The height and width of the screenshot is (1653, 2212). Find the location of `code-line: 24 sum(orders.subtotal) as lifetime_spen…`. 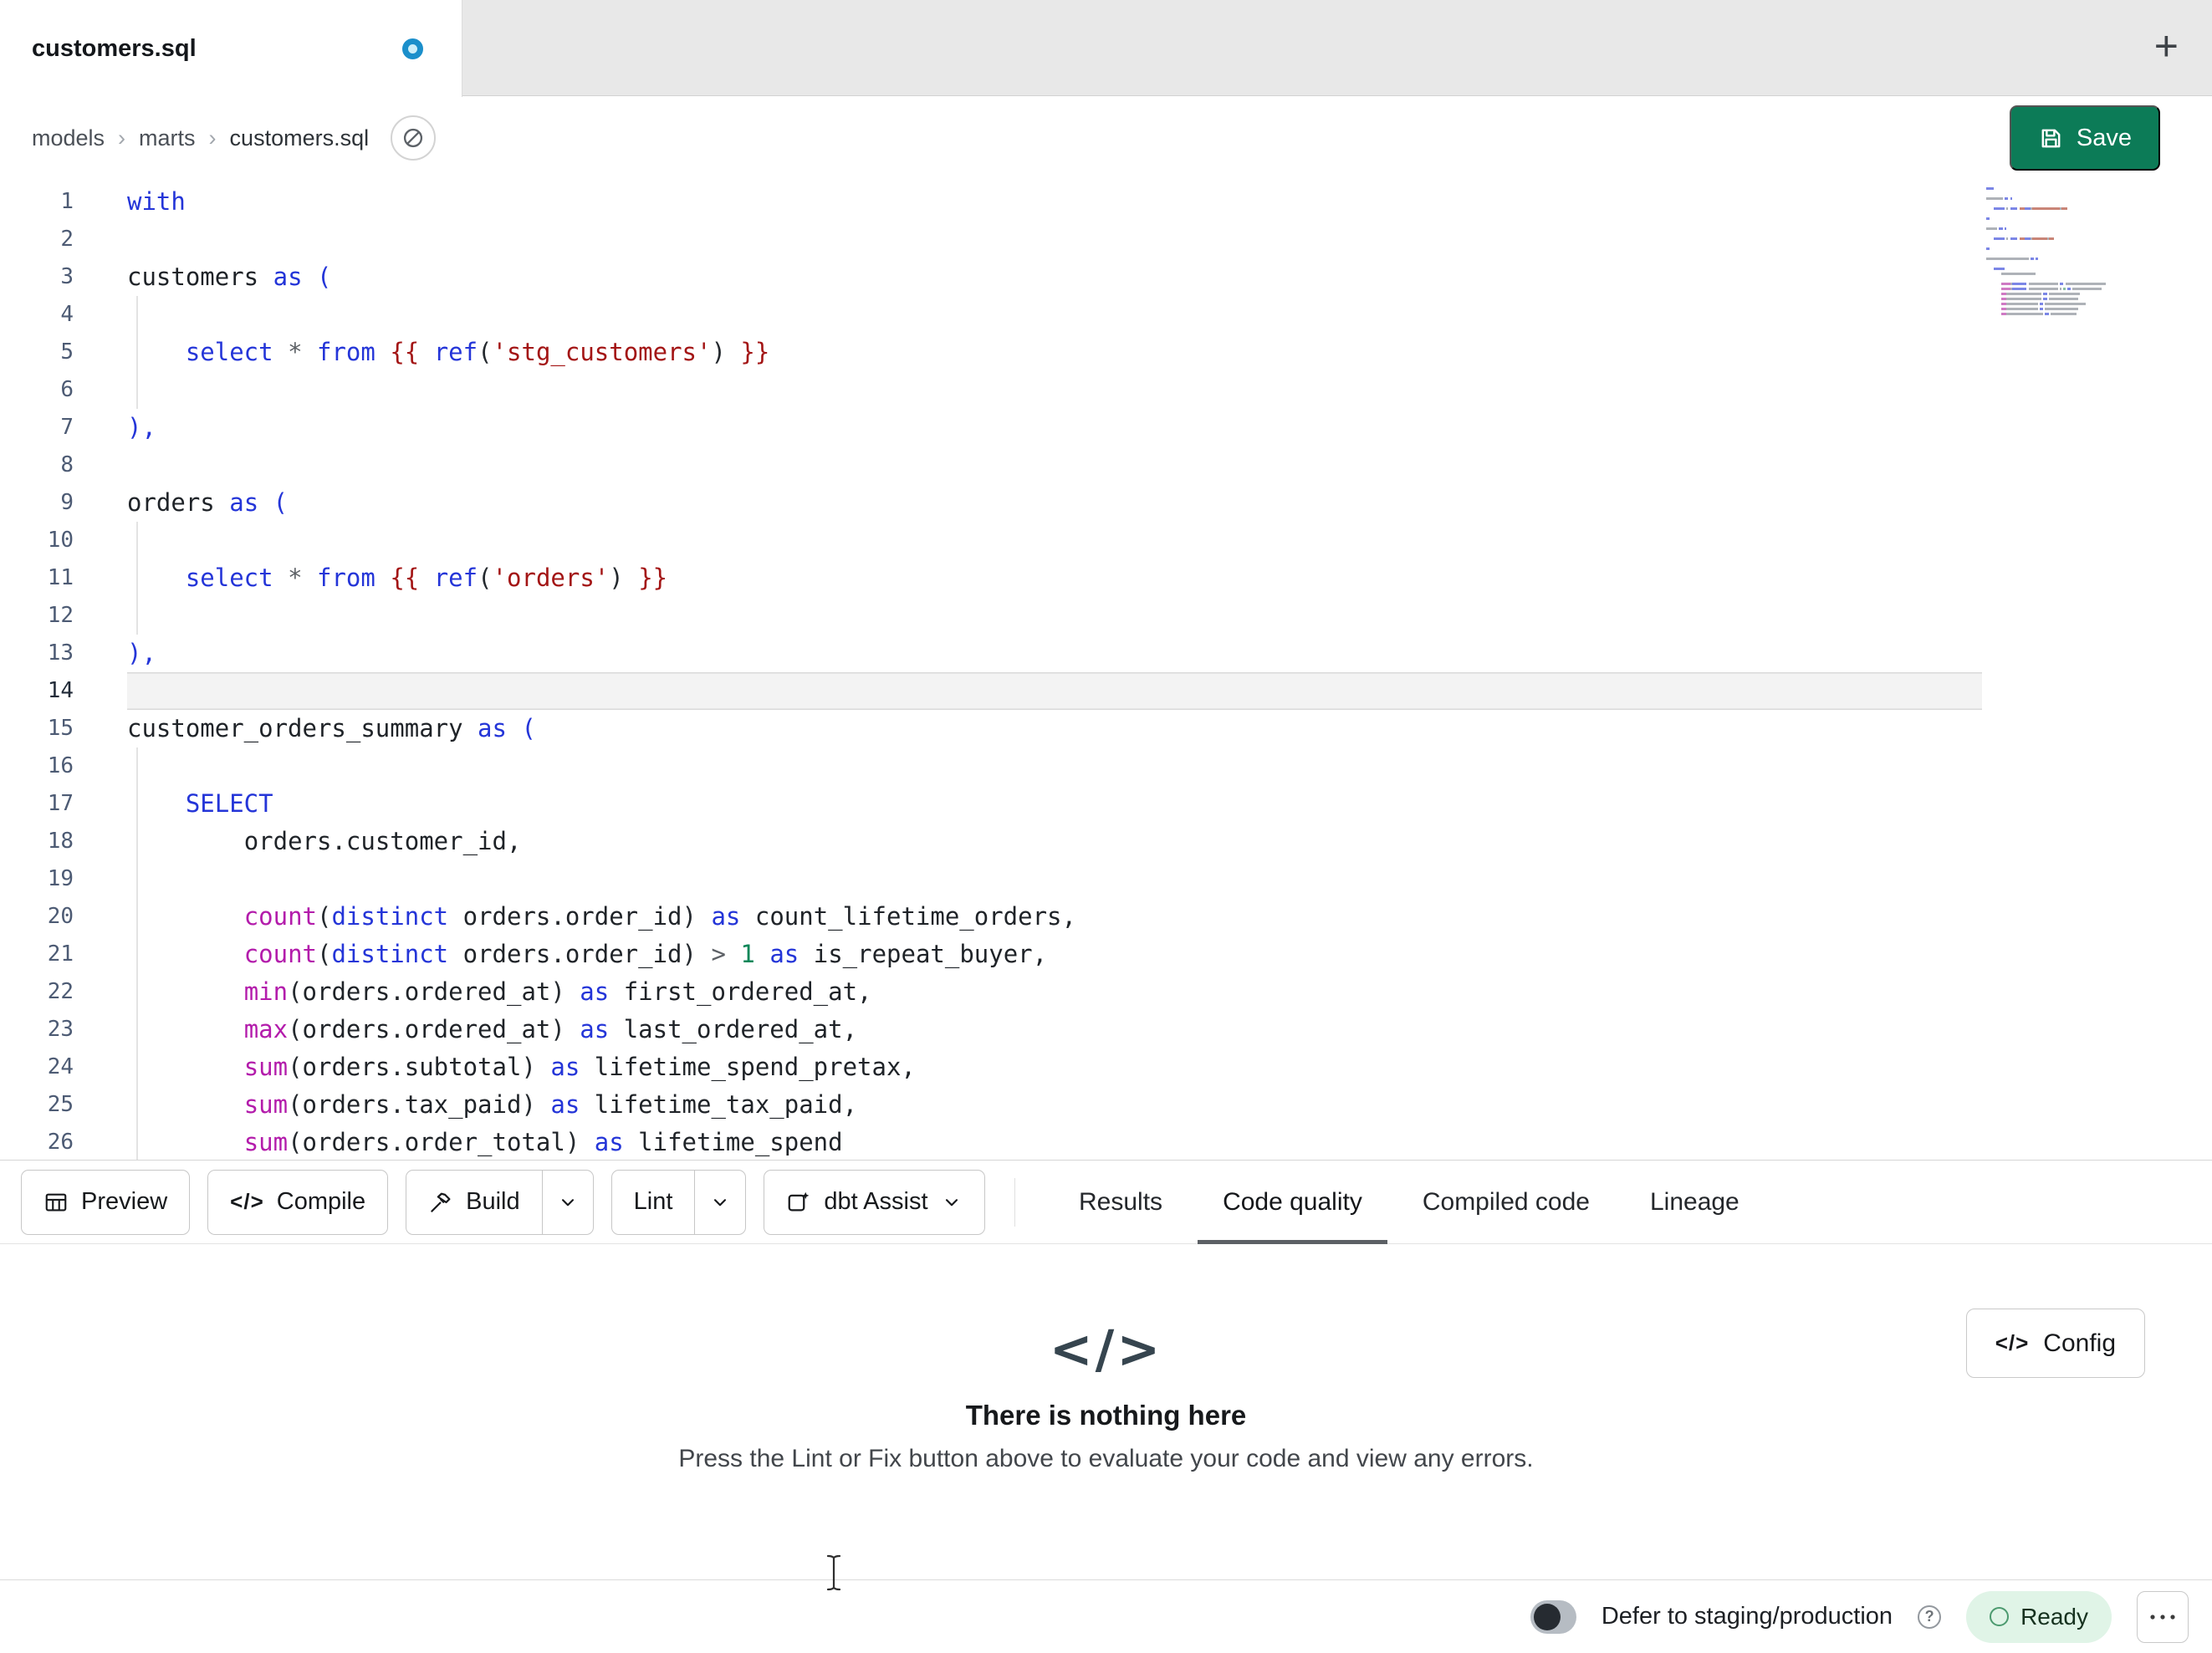

code-line: 24 sum(orders.subtotal) as lifetime_spen… is located at coordinates (1106, 1067).